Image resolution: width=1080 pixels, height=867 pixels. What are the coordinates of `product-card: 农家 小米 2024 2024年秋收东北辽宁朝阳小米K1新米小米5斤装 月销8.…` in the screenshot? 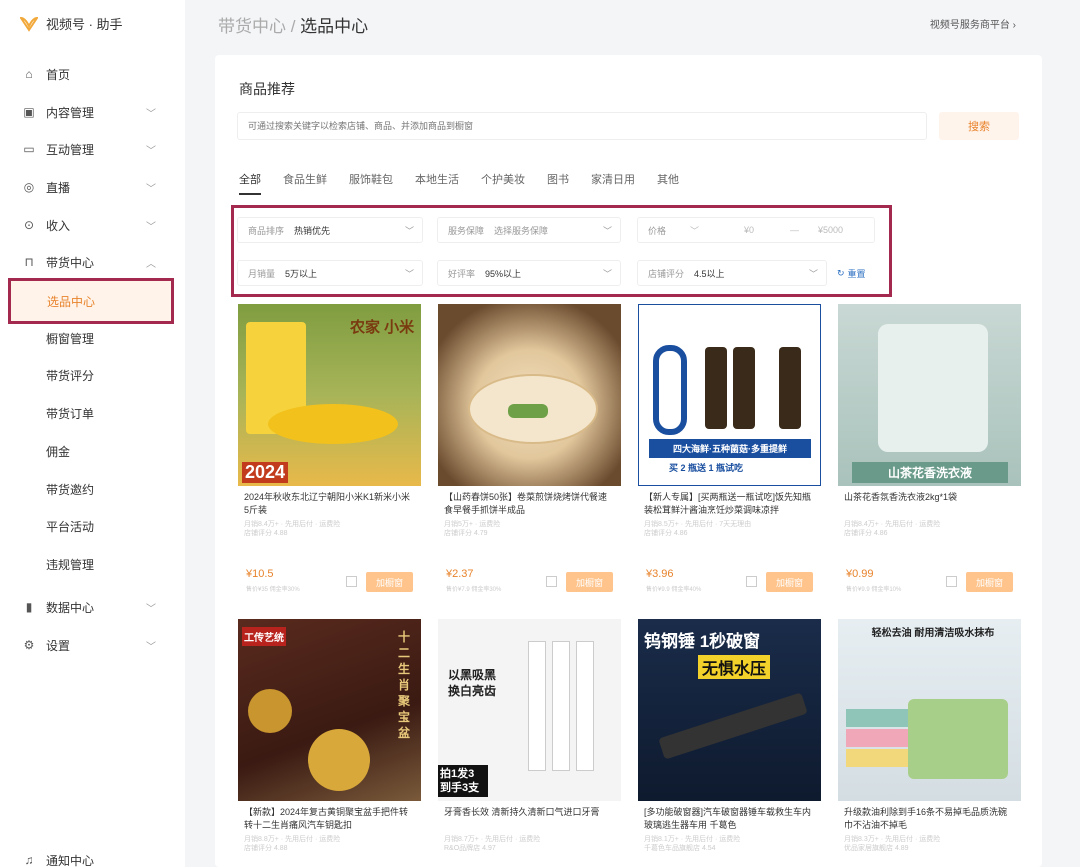 It's located at (329, 448).